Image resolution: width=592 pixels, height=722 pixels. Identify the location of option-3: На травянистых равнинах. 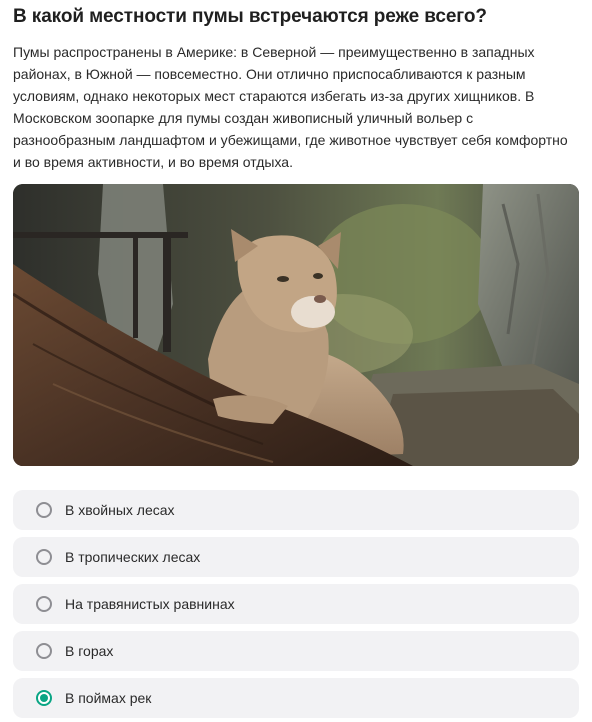
(296, 604).